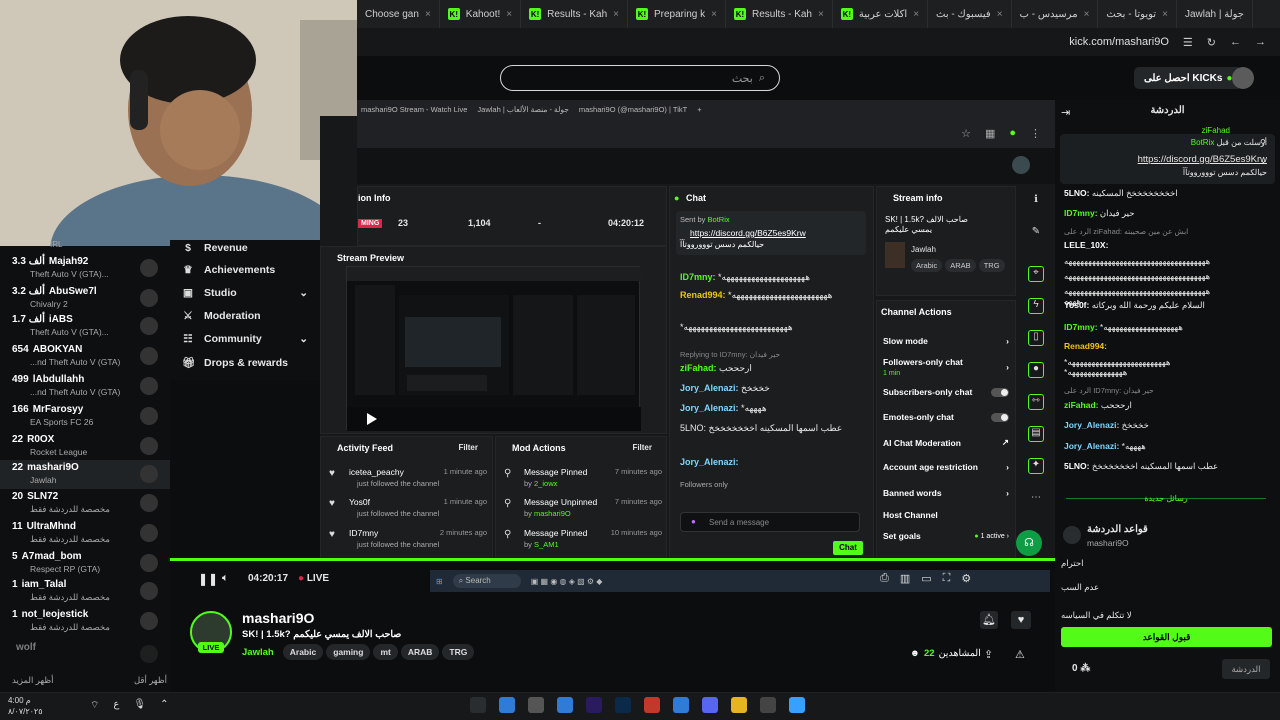 This screenshot has height=720, width=1280. I want to click on chevron-down-icon: ⌄, so click(1263, 160).